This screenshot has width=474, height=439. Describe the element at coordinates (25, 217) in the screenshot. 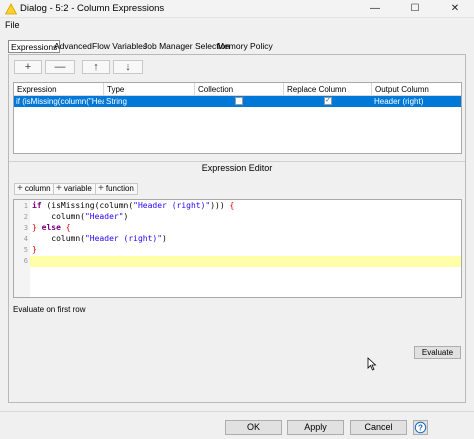

I see `line-number: 2` at that location.